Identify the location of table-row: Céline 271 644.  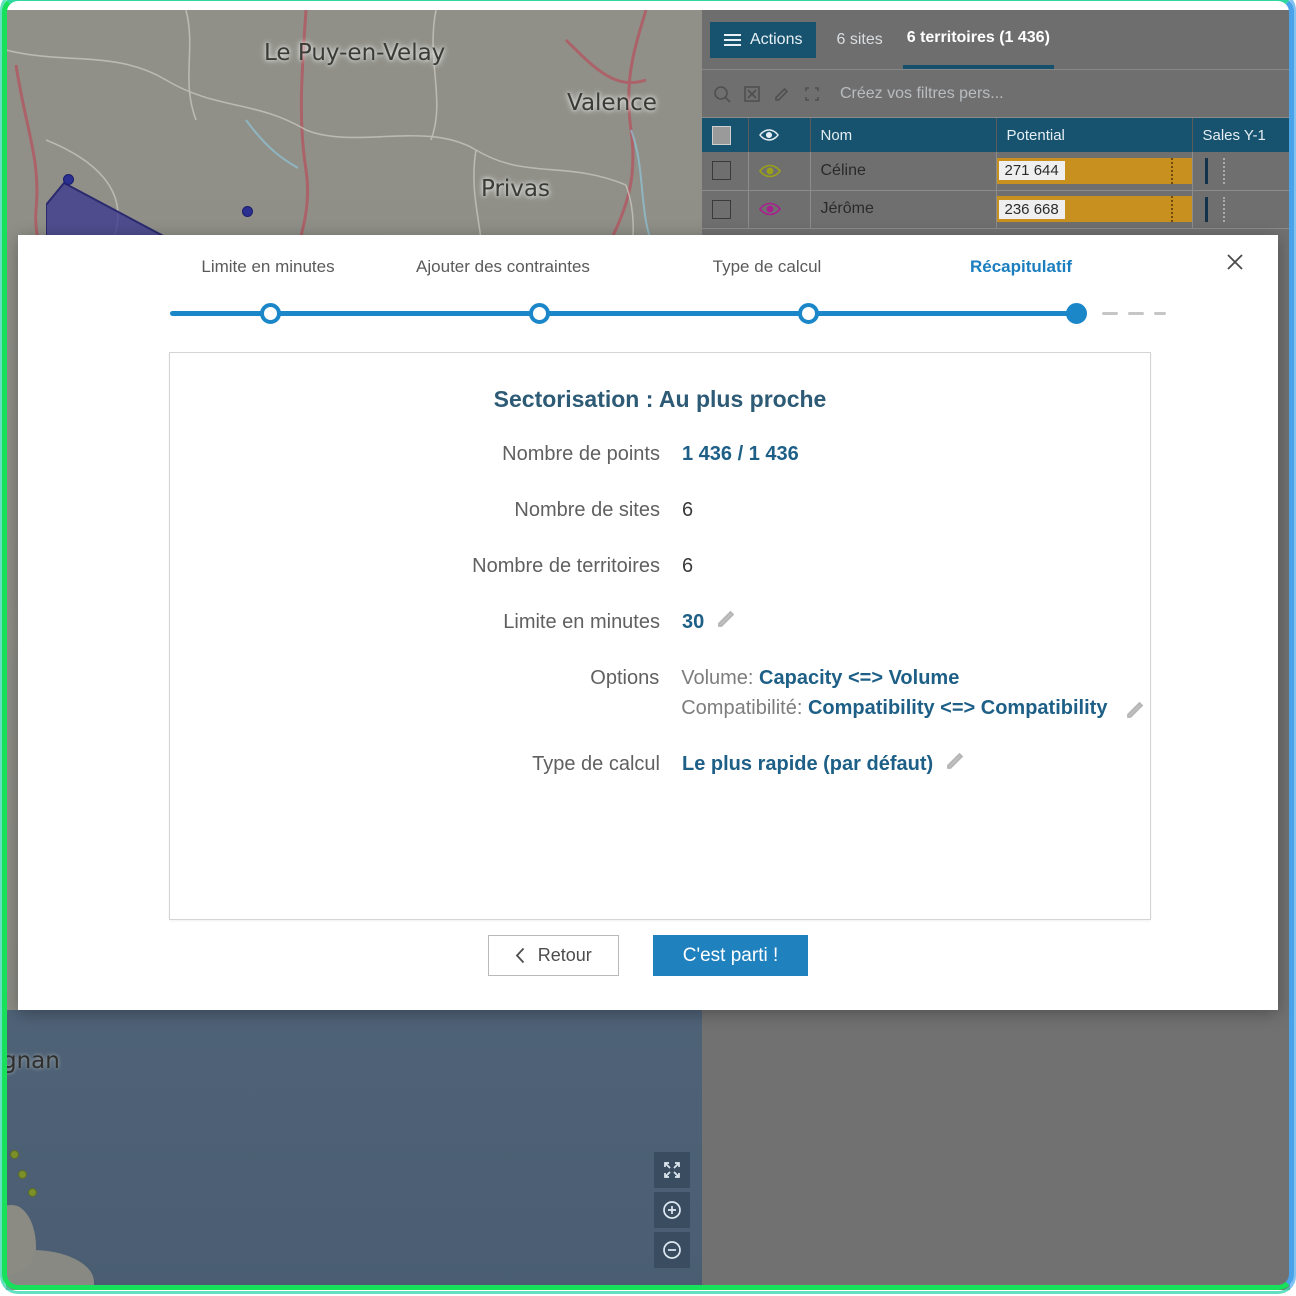
(996, 171).